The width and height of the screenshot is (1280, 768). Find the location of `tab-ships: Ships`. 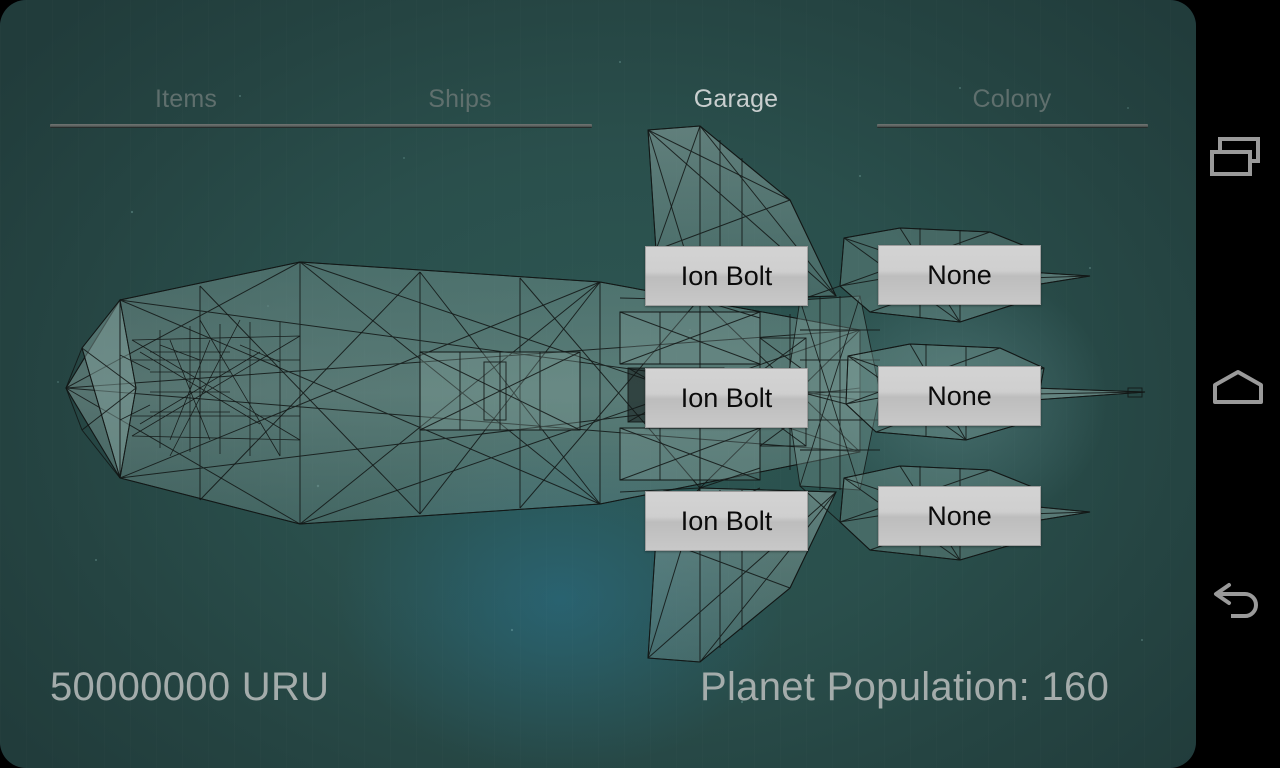

tab-ships: Ships is located at coordinates (460, 101).